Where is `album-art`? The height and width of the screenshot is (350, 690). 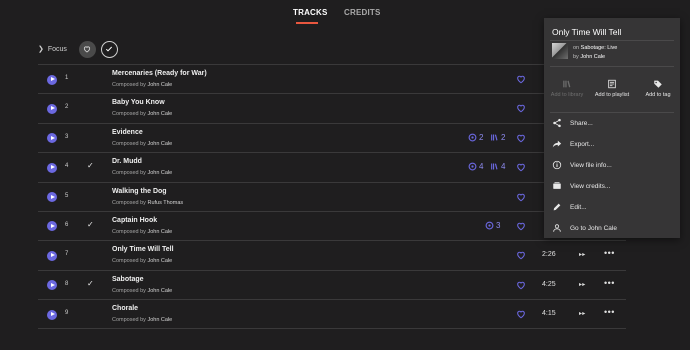 album-art is located at coordinates (560, 51).